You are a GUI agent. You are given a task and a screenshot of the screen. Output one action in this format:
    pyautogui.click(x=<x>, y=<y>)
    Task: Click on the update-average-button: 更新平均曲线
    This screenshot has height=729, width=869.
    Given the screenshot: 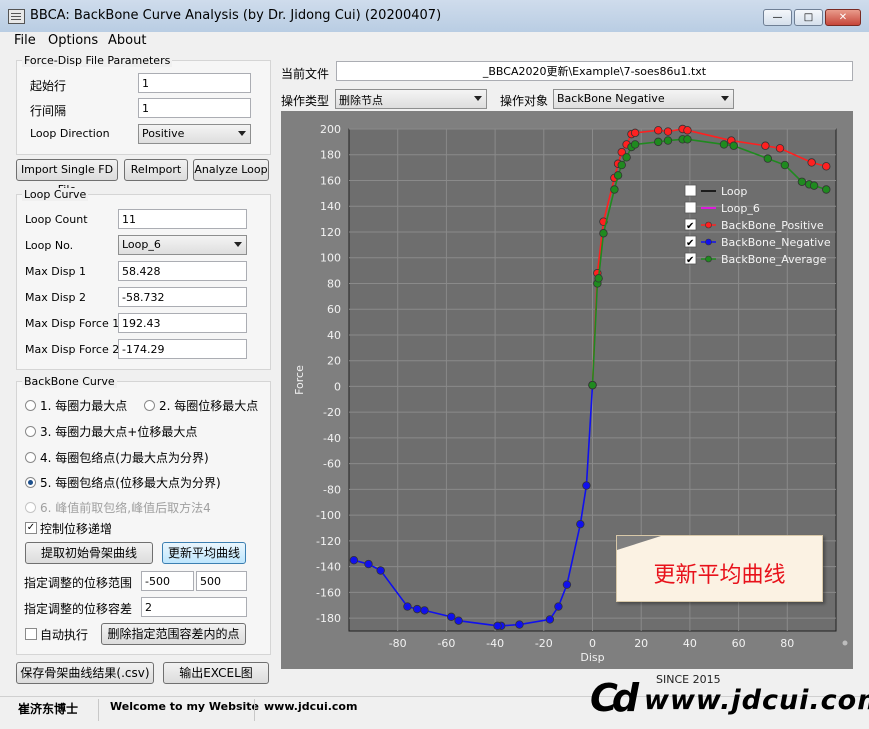 What is the action you would take?
    pyautogui.click(x=204, y=553)
    